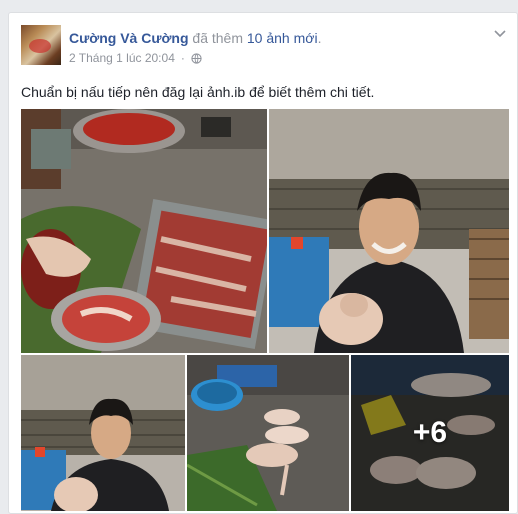  I want to click on more-photos-overlay: +6, so click(430, 433).